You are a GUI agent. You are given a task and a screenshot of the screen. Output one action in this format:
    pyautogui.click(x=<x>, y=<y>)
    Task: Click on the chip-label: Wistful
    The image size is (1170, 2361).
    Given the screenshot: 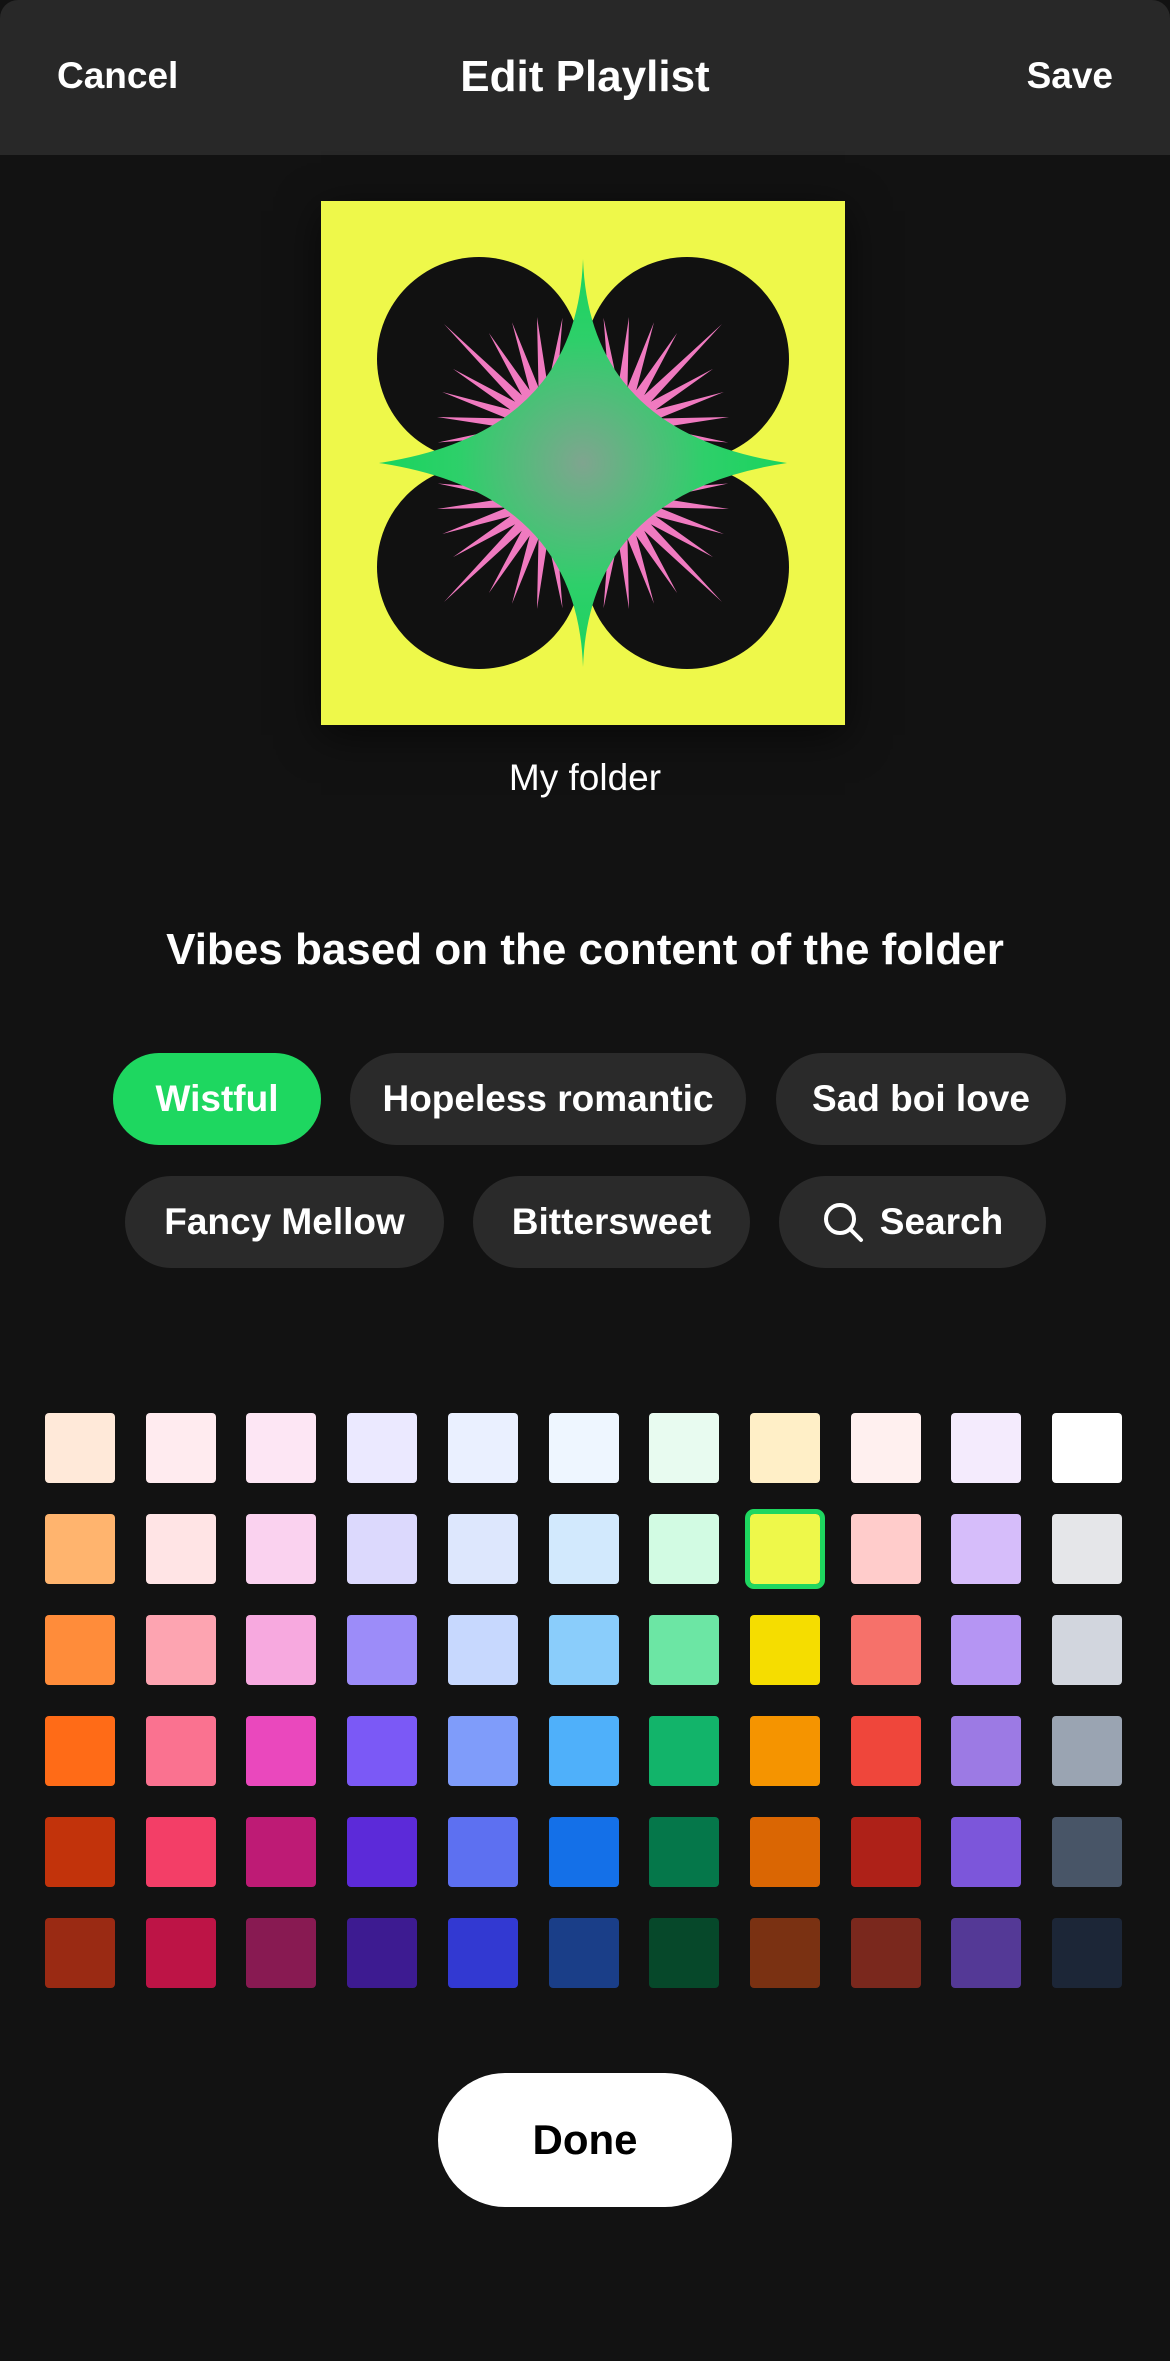 What is the action you would take?
    pyautogui.click(x=217, y=1098)
    